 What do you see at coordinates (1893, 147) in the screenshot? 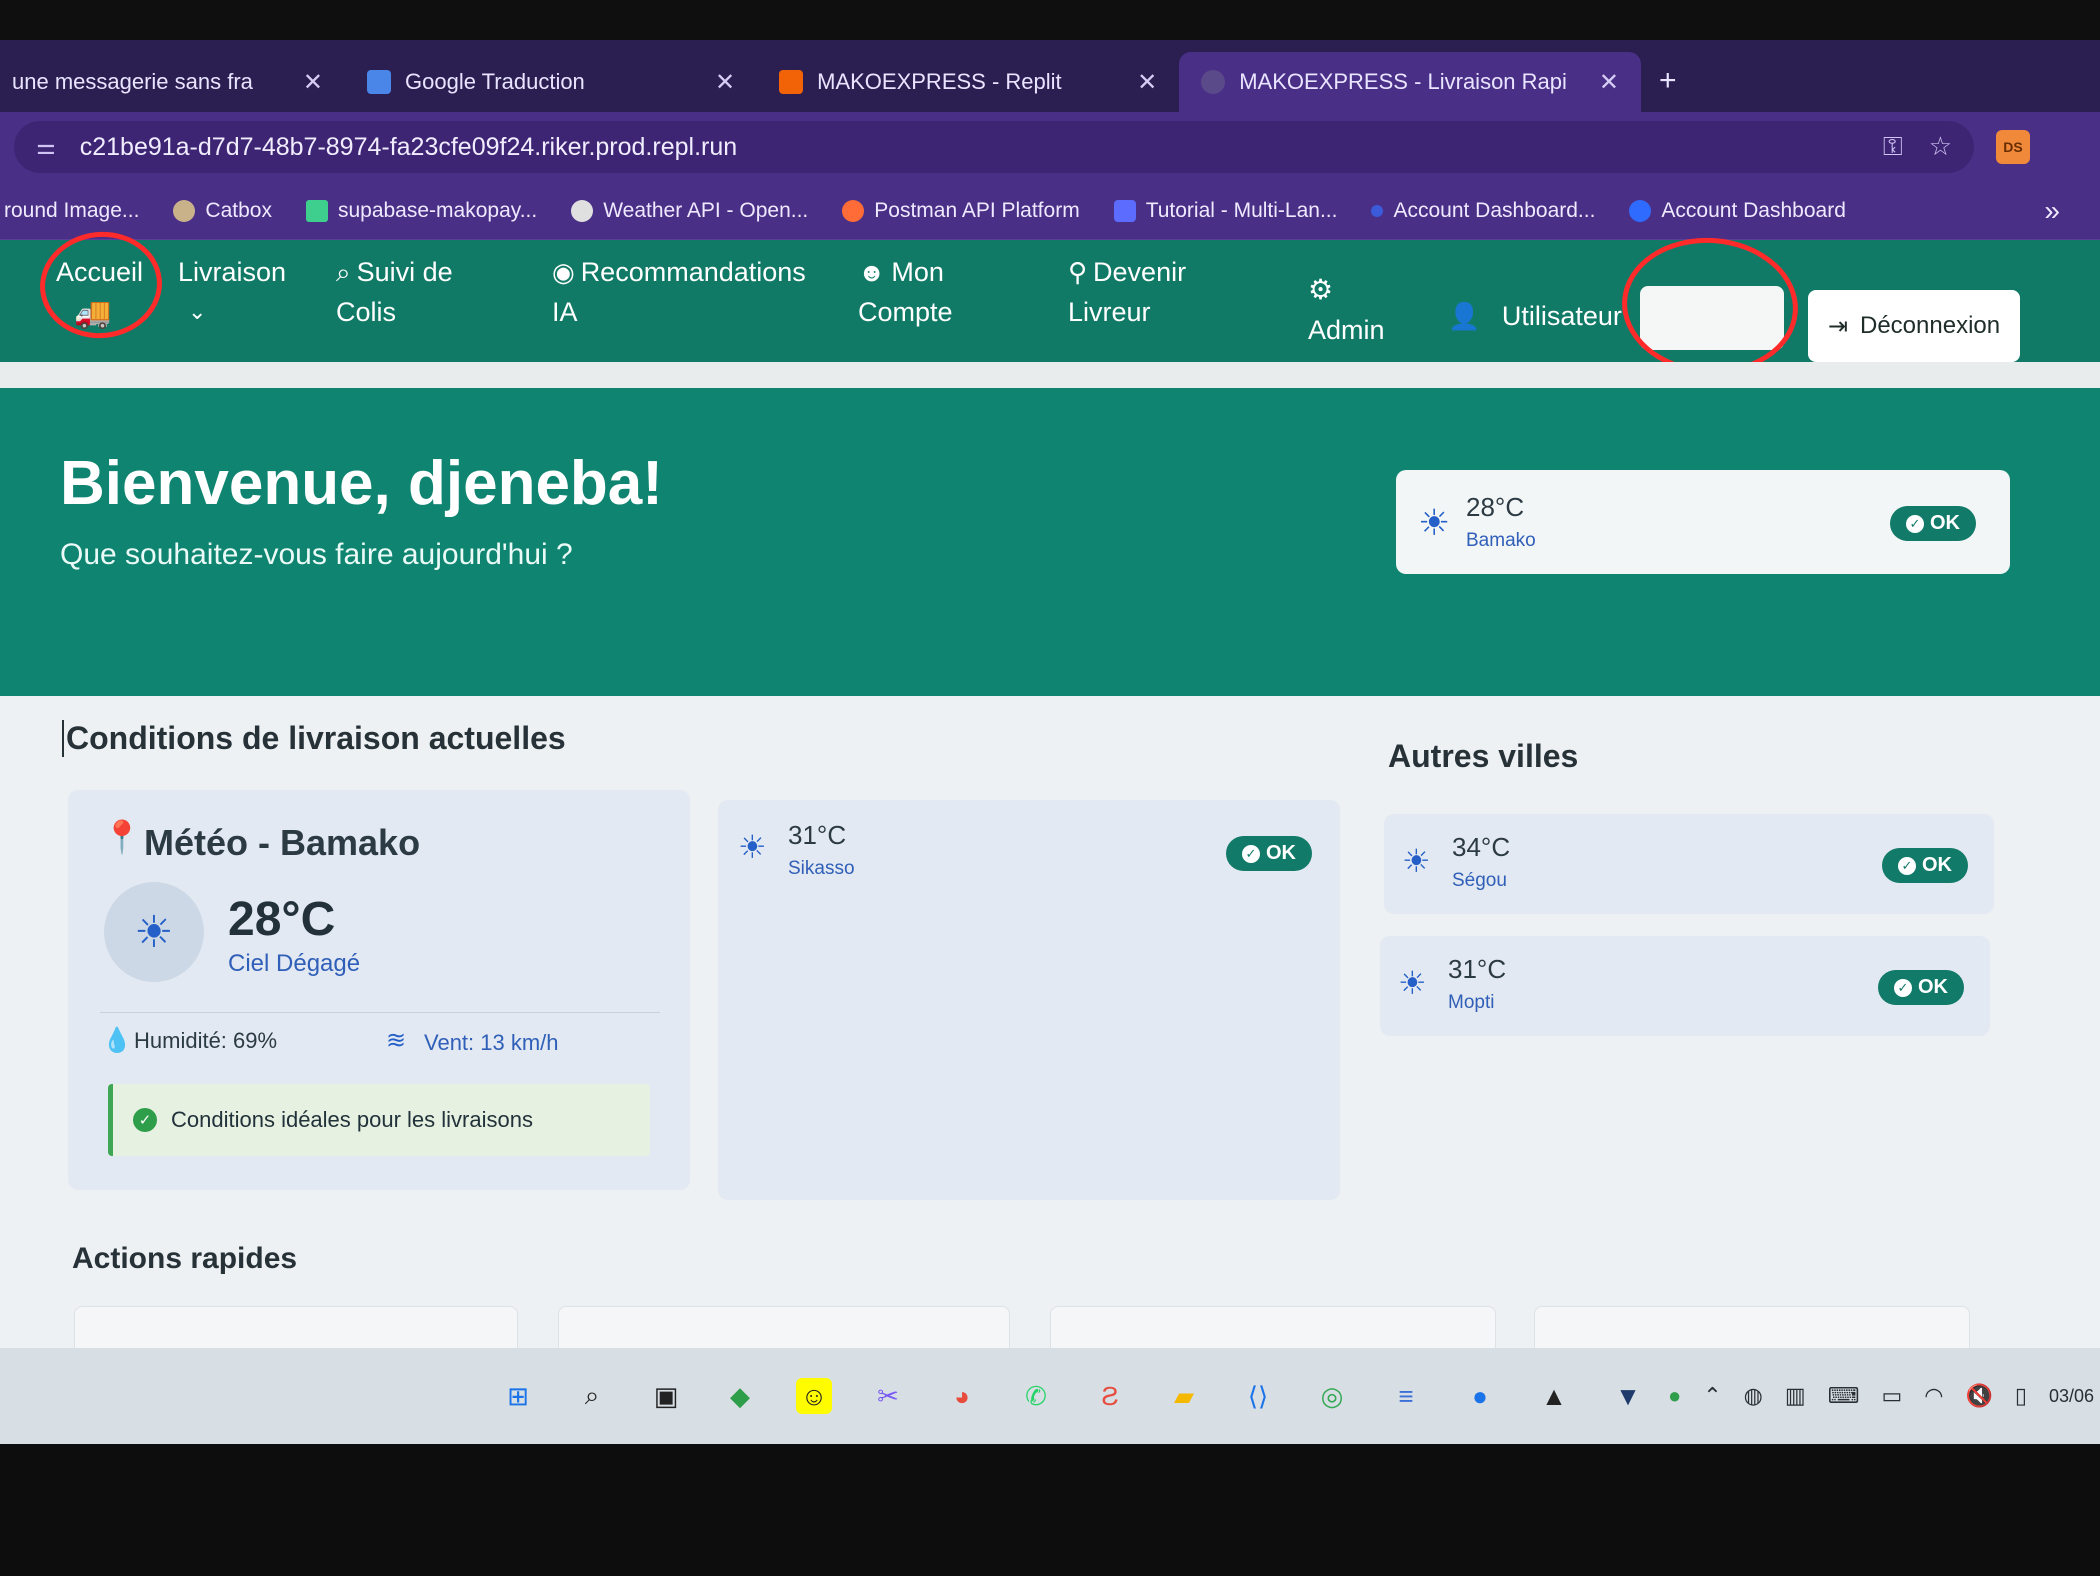
I see `password-key-icon: ⚿` at bounding box center [1893, 147].